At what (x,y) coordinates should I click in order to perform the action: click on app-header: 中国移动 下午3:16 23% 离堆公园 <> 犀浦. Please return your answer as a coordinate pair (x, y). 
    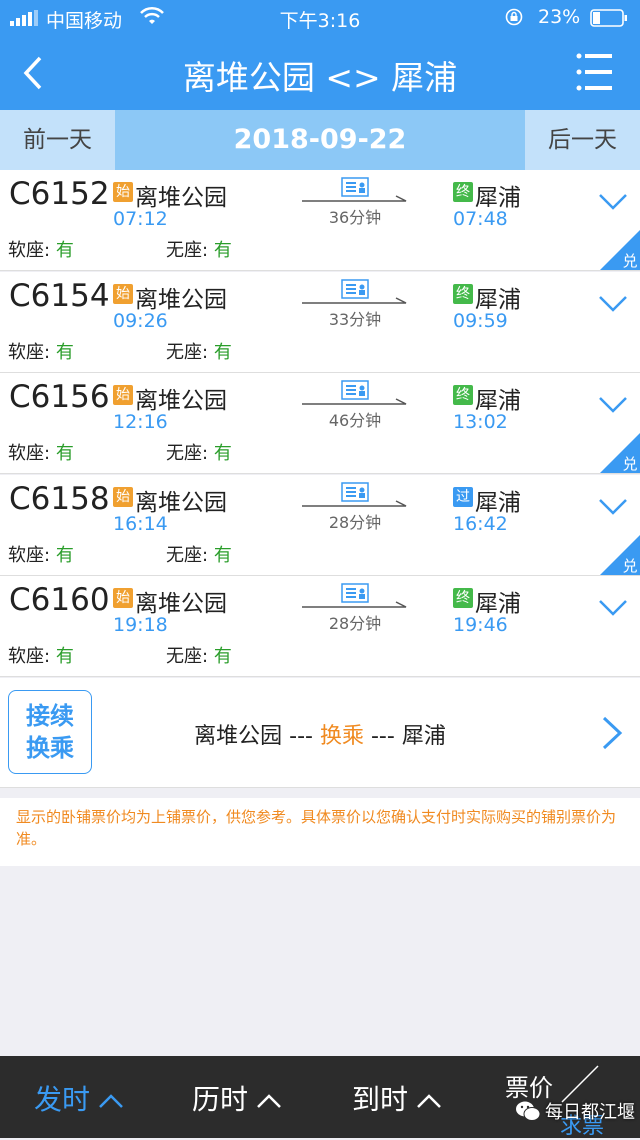
    Looking at the image, I should click on (320, 55).